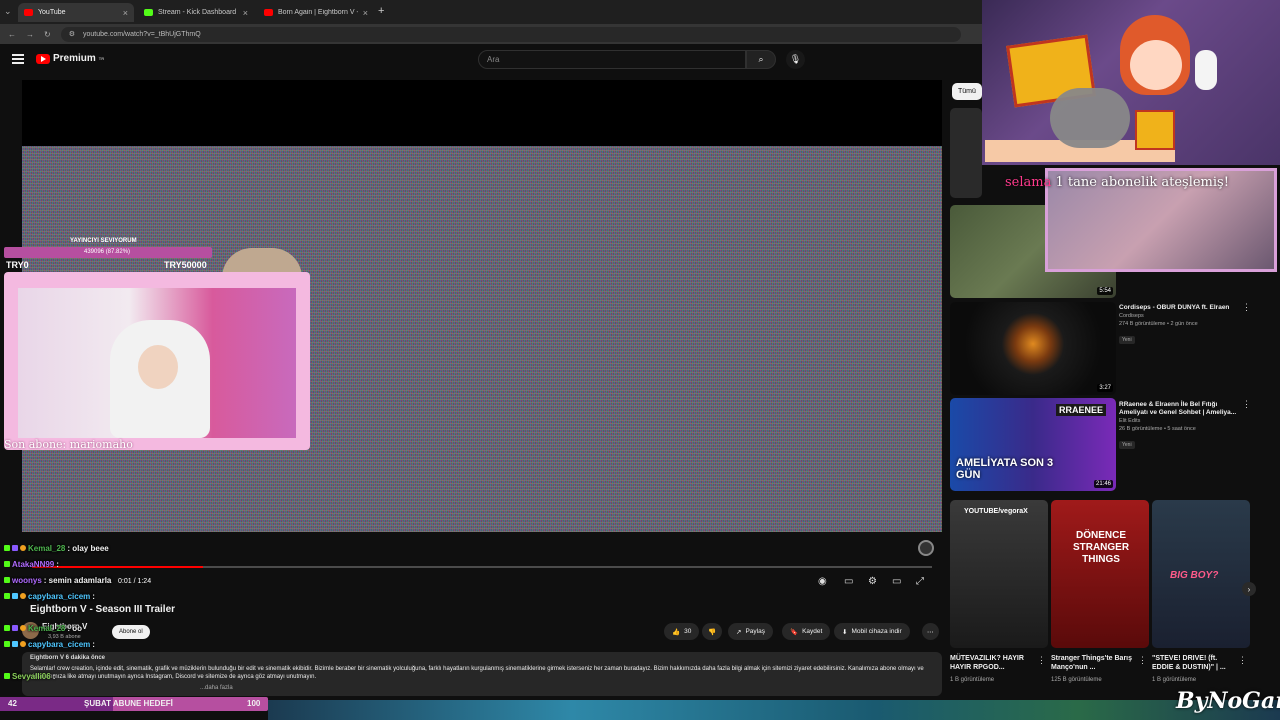  What do you see at coordinates (896, 581) in the screenshot?
I see `theater-mode-icon: ▭` at bounding box center [896, 581].